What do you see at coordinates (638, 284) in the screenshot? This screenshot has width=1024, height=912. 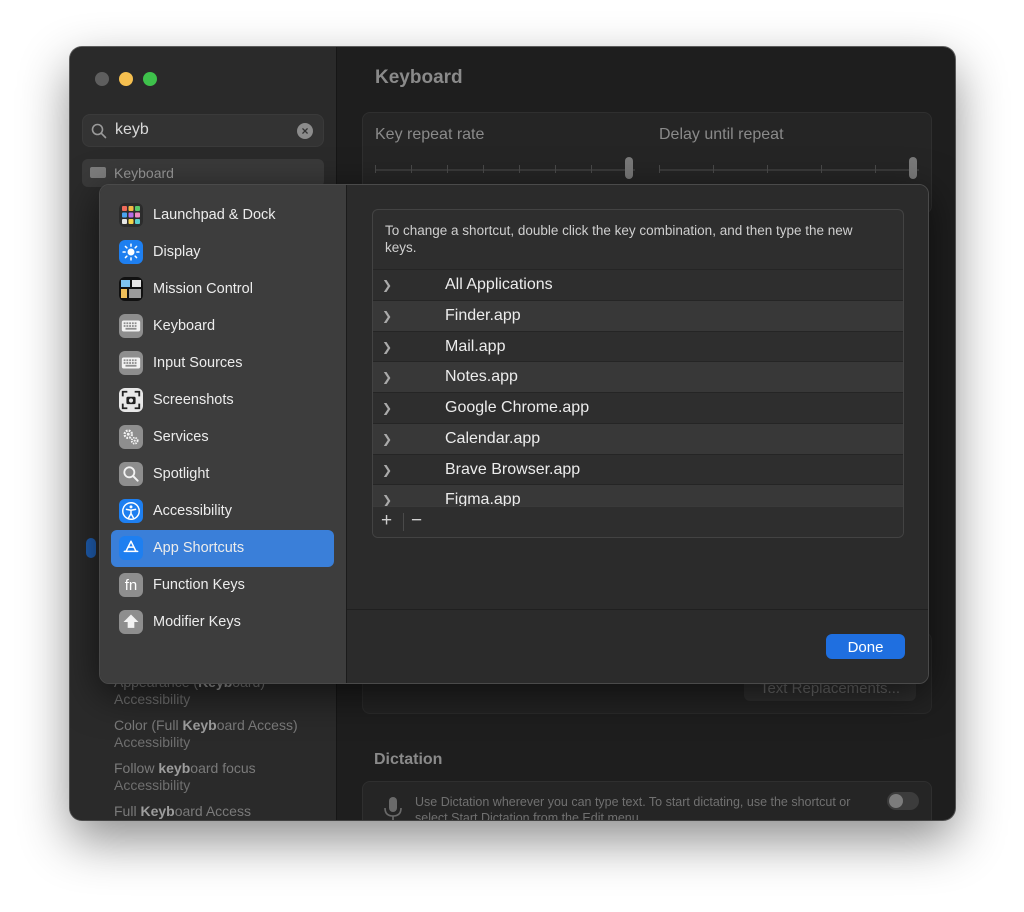 I see `list-item: ❯ All Applications` at bounding box center [638, 284].